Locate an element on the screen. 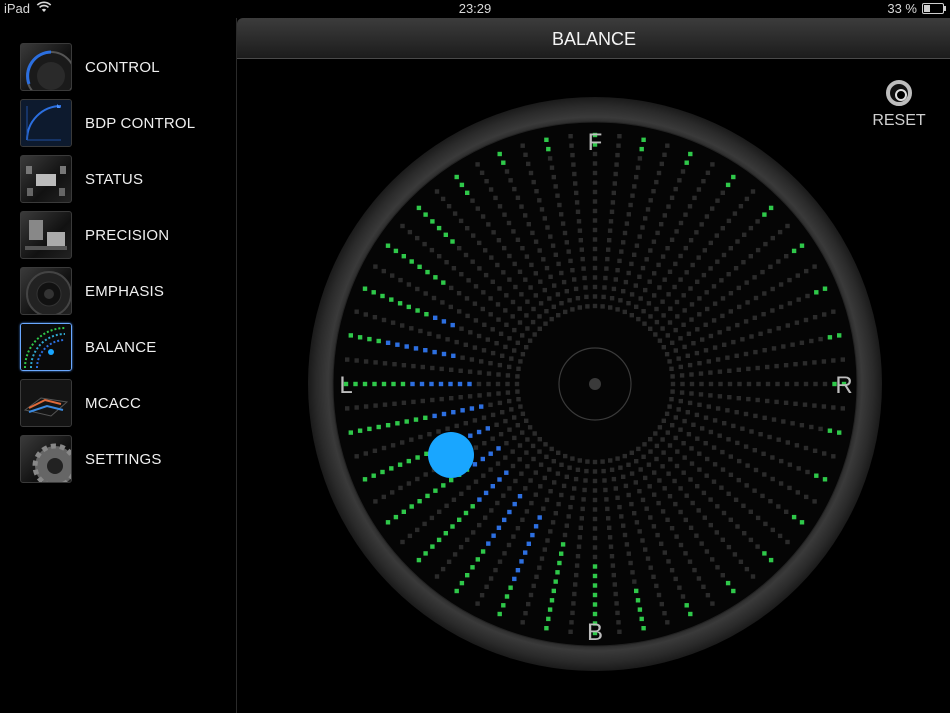 Image resolution: width=950 pixels, height=713 pixels. sidebar-item-label: CONTROL is located at coordinates (122, 67).